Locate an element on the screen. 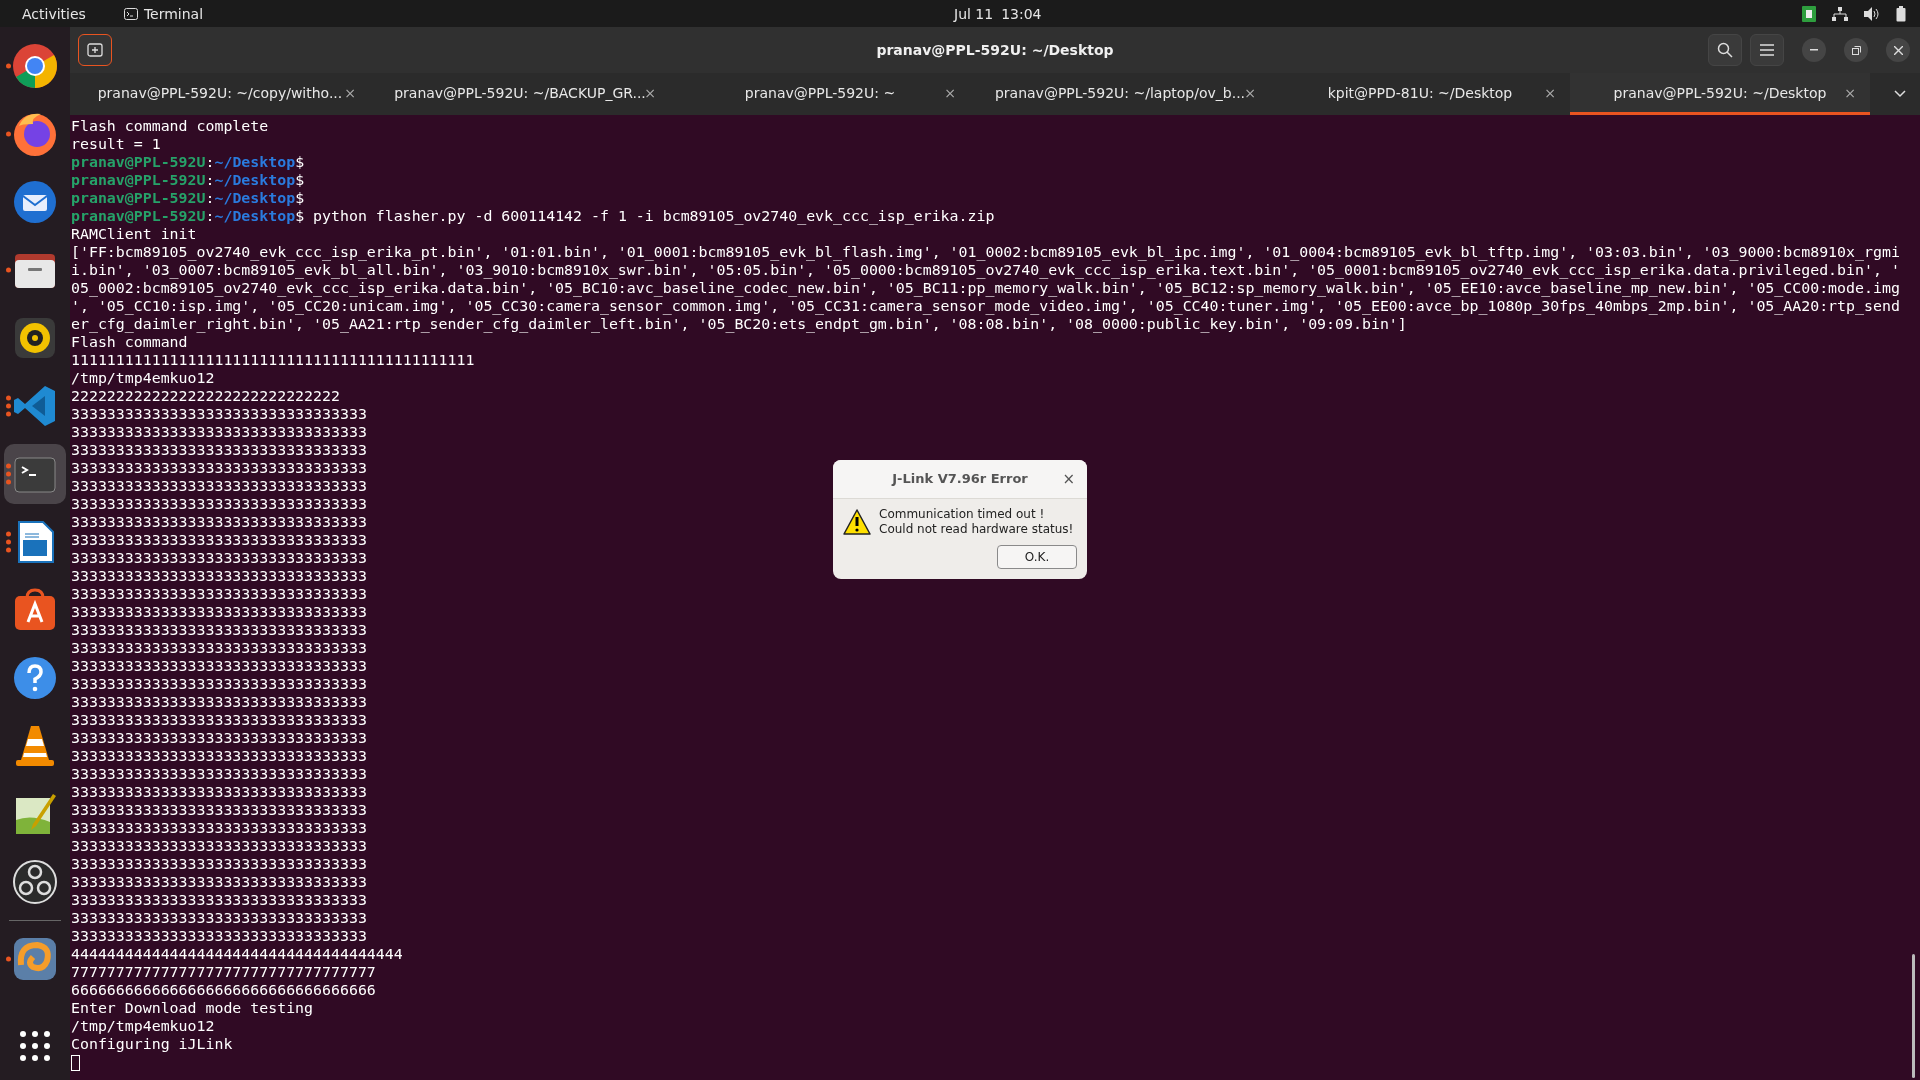  new-tab-icon is located at coordinates (95, 50).